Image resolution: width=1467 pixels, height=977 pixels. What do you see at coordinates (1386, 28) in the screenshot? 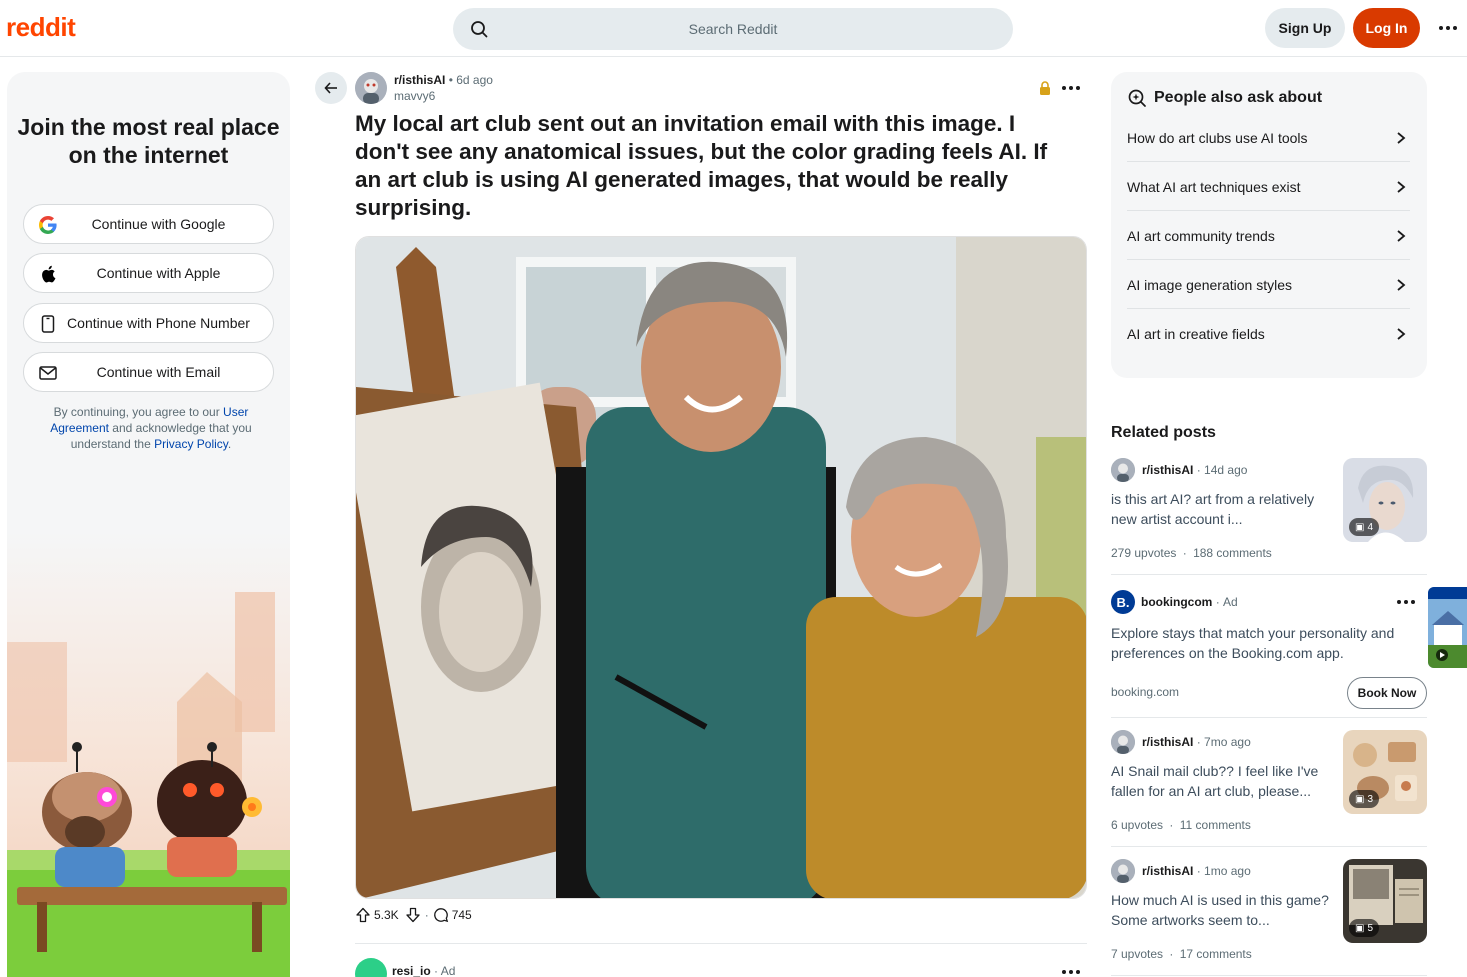
I see `log-in-button: Log In` at bounding box center [1386, 28].